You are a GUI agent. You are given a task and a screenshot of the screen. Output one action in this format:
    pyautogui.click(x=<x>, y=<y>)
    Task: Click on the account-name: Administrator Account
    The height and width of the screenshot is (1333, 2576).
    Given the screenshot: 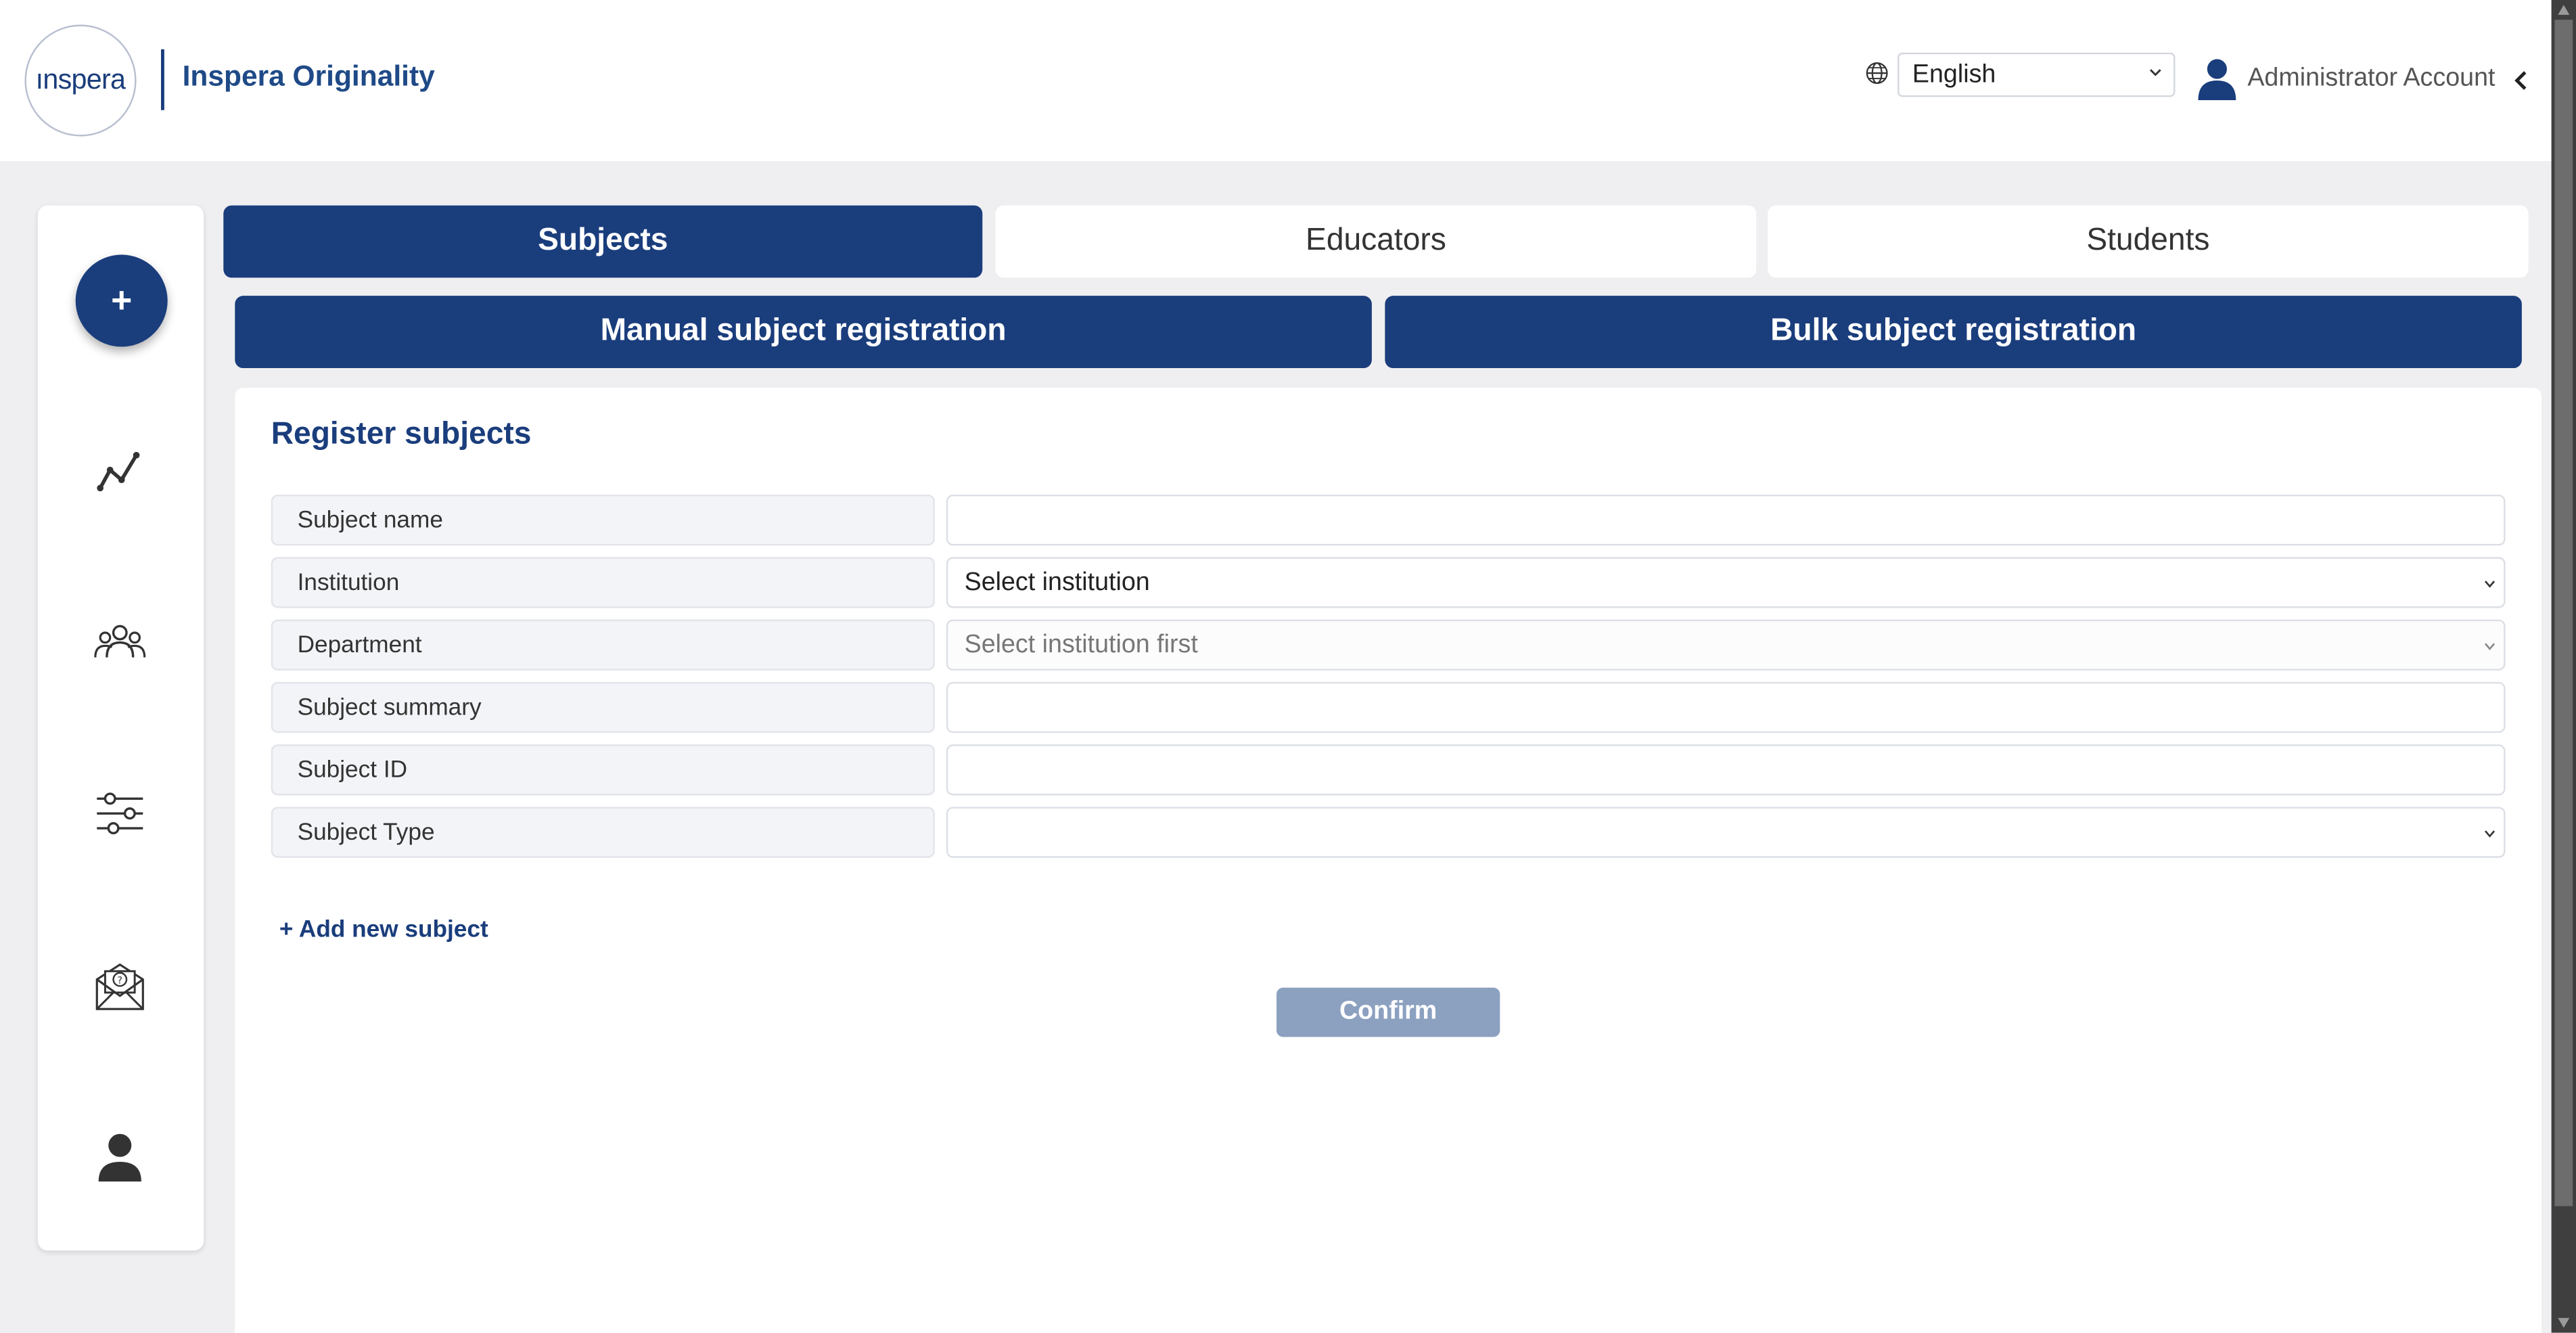 What is the action you would take?
    pyautogui.click(x=2371, y=79)
    